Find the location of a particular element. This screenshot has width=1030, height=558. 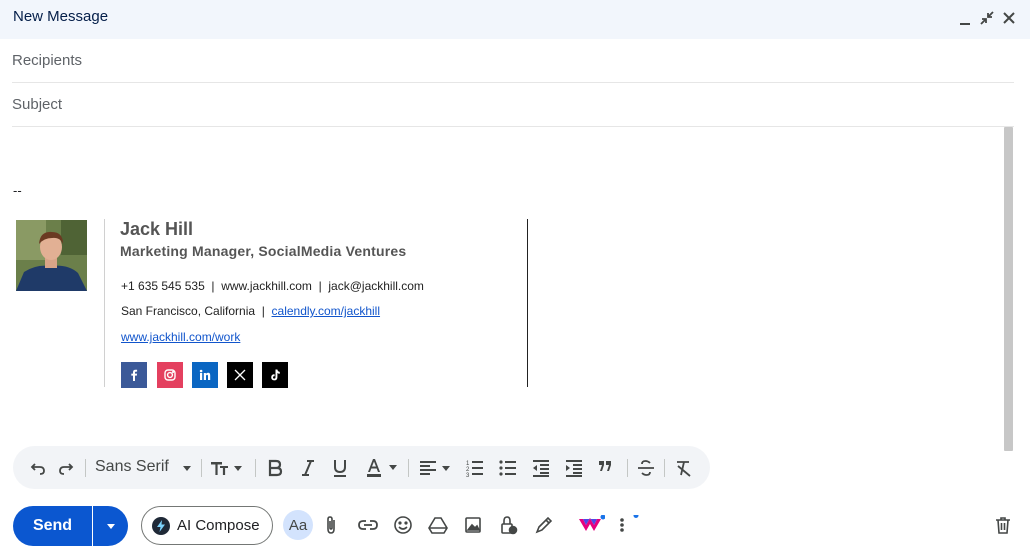

calendly-link: calendly.com/jackhill is located at coordinates (326, 311).